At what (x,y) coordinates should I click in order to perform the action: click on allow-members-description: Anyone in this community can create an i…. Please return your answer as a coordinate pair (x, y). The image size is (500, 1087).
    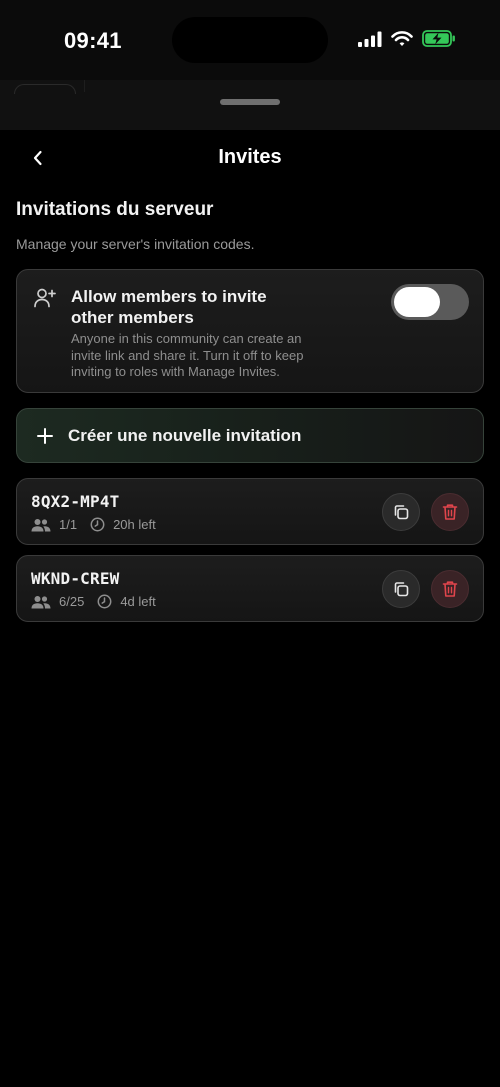
    Looking at the image, I should click on (221, 356).